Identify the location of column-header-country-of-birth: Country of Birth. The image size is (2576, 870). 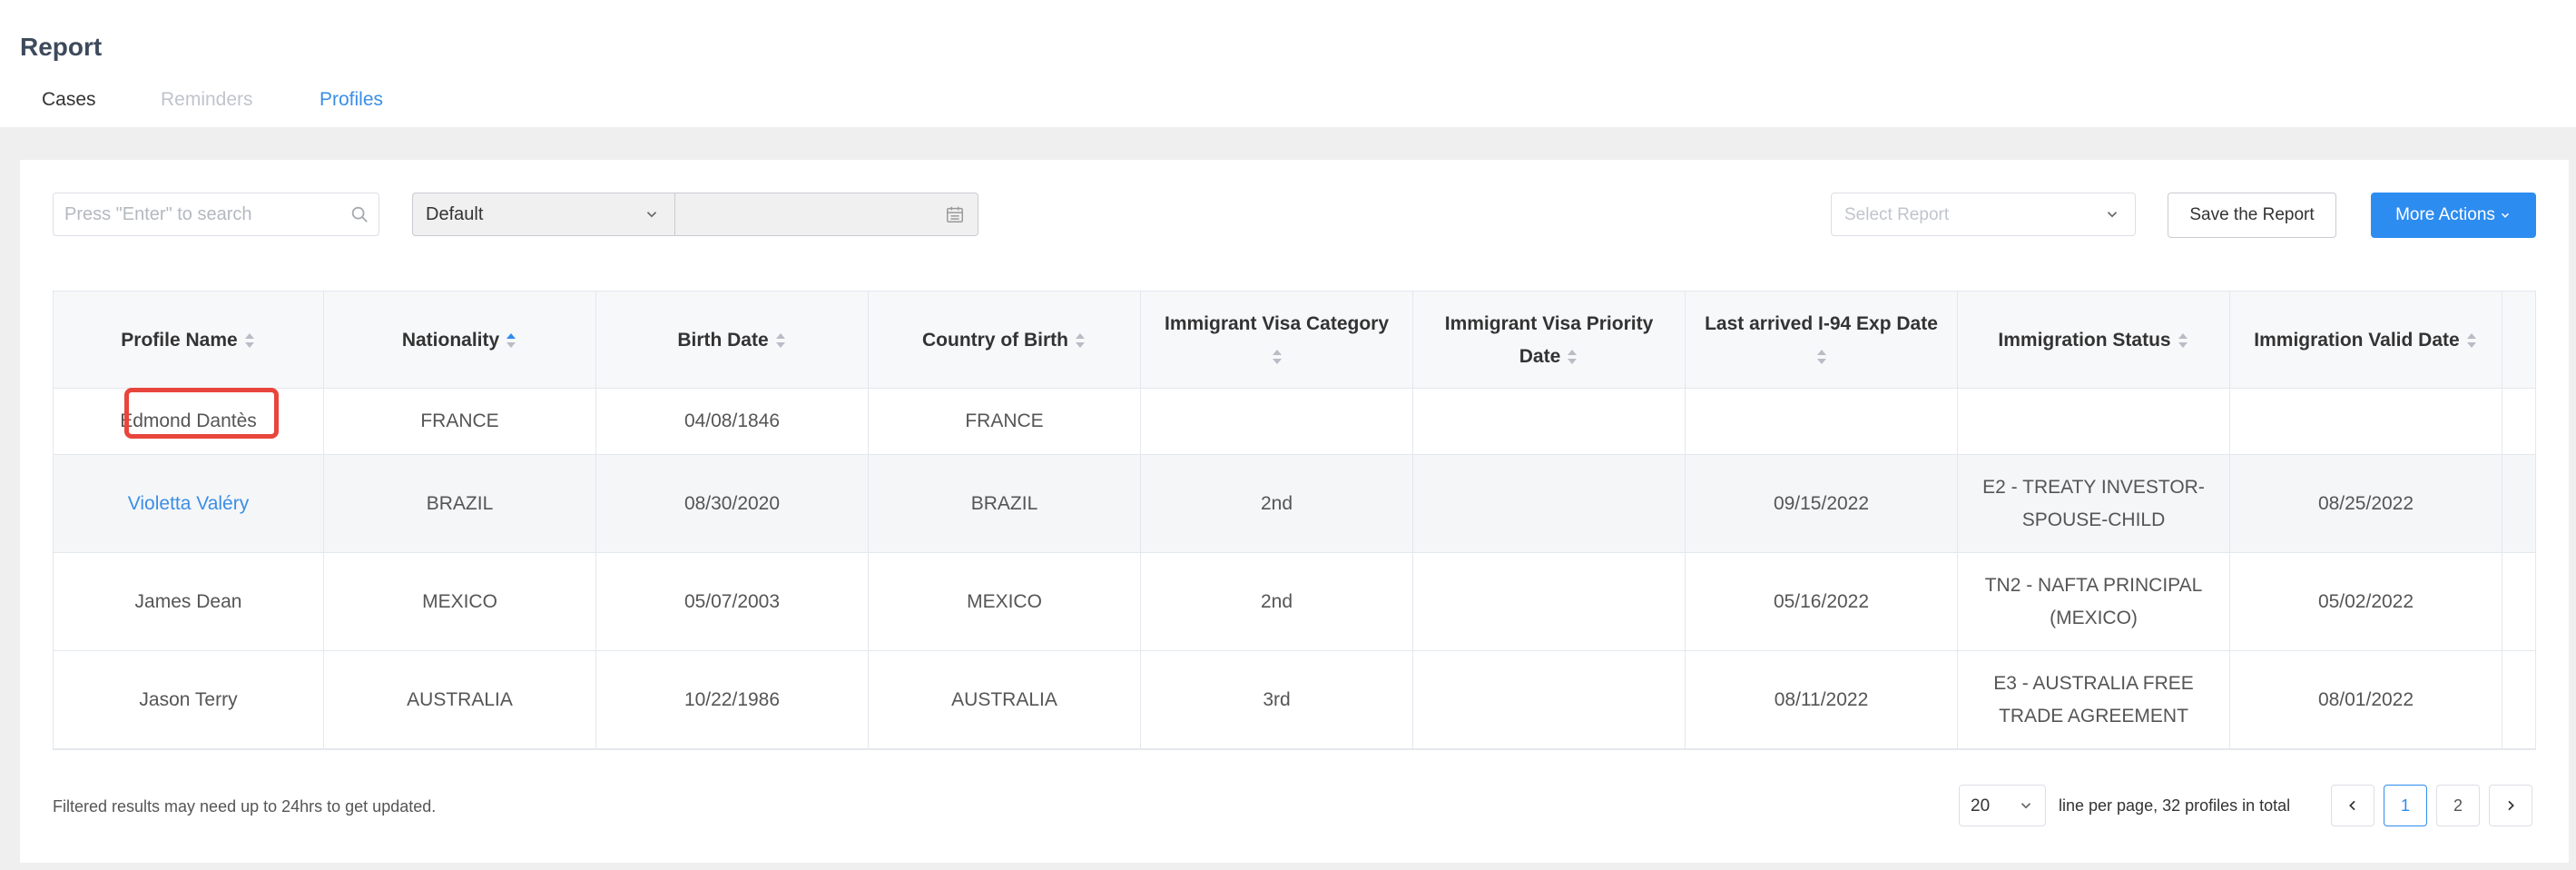
(1005, 340).